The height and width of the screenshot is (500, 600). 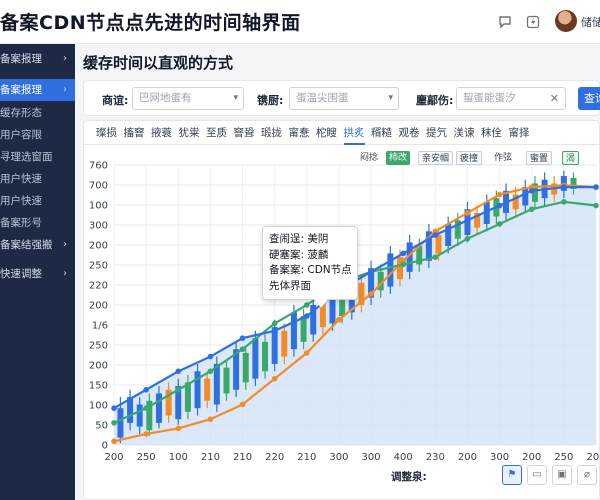 What do you see at coordinates (146, 457) in the screenshot?
I see `x-tick-label: 250` at bounding box center [146, 457].